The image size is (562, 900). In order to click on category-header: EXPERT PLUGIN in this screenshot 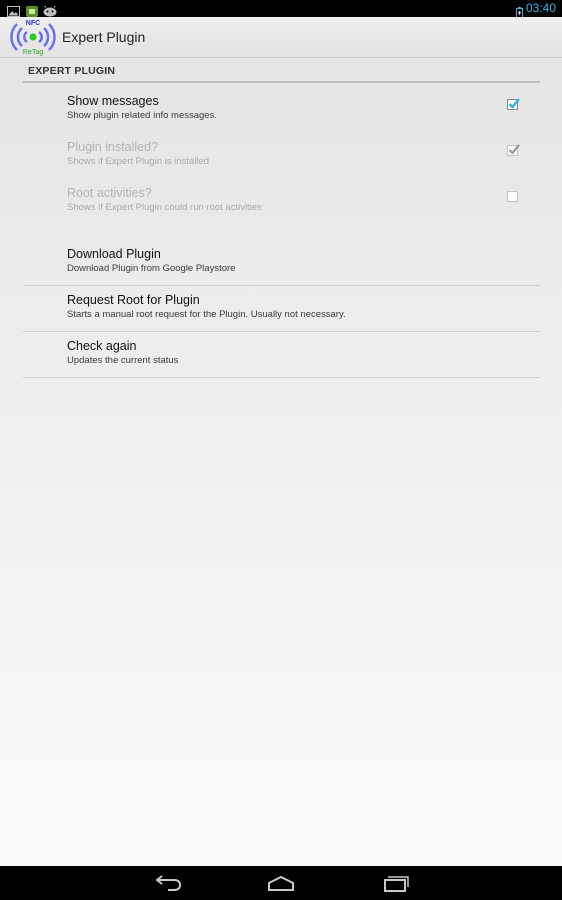, I will do `click(281, 72)`.